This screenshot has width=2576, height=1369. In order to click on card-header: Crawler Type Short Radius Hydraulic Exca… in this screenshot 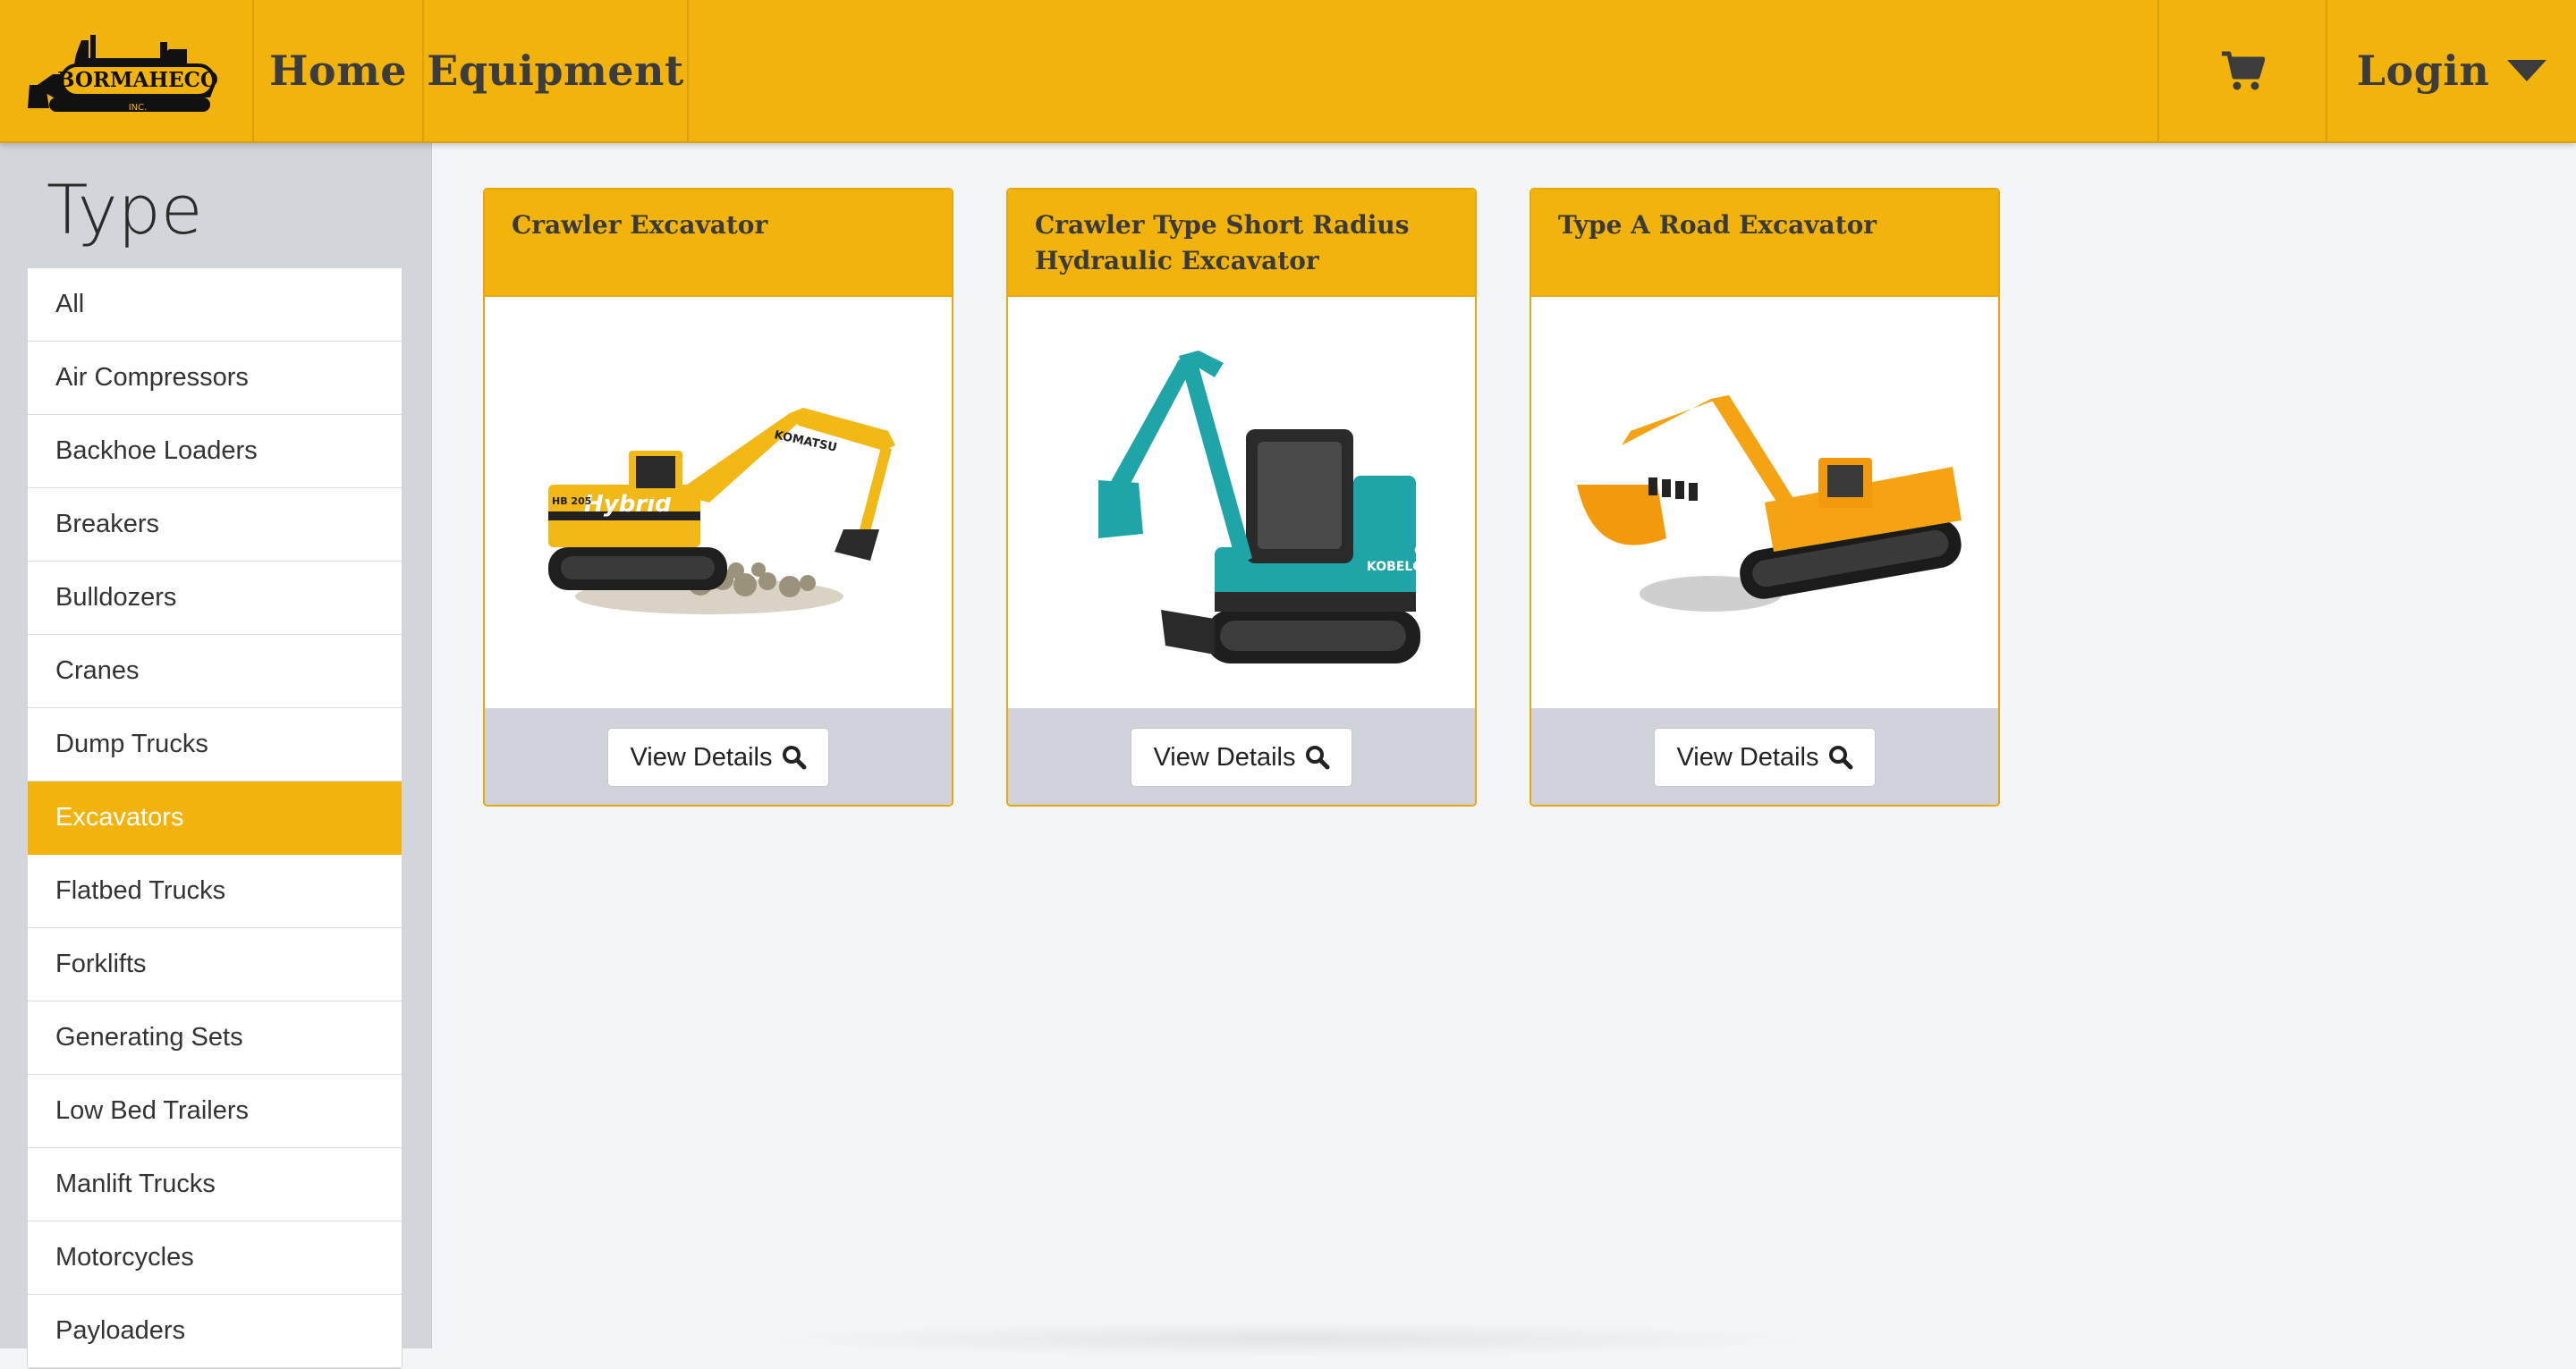, I will do `click(1241, 243)`.